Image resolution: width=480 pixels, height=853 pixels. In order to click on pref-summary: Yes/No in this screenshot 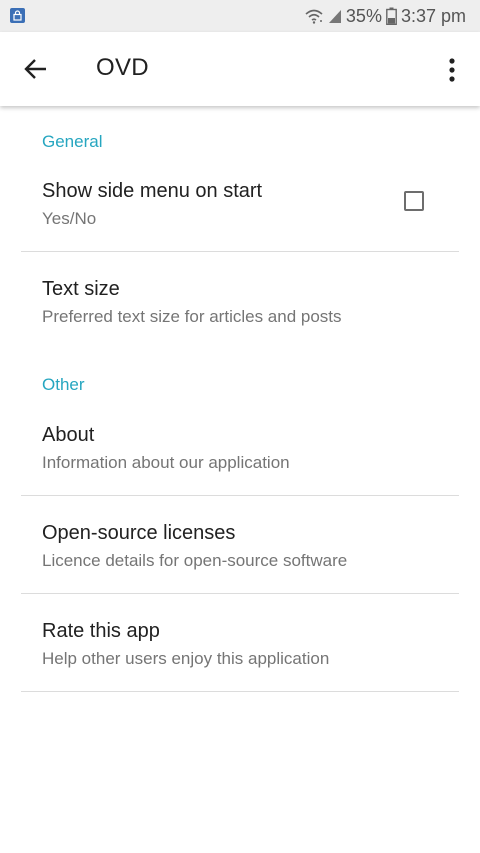, I will do `click(69, 218)`.